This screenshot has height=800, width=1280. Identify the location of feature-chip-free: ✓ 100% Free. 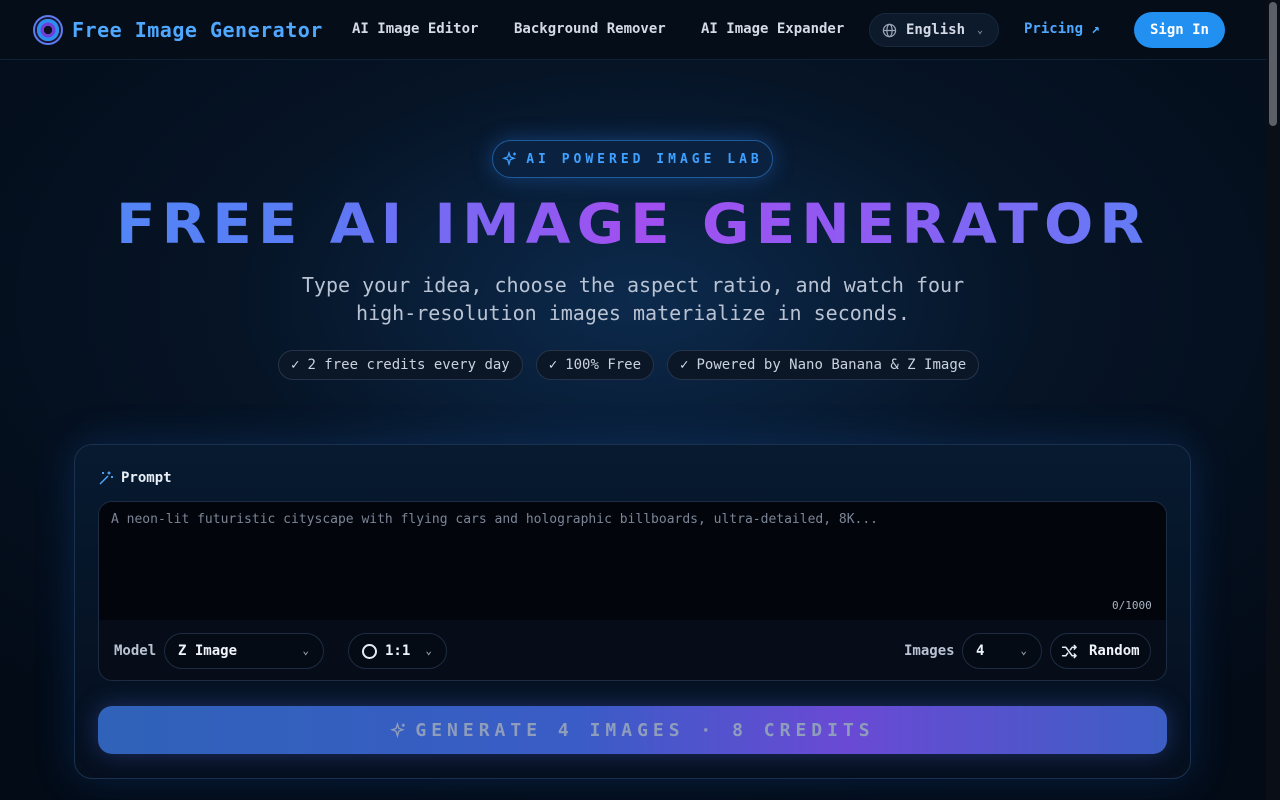
(595, 365).